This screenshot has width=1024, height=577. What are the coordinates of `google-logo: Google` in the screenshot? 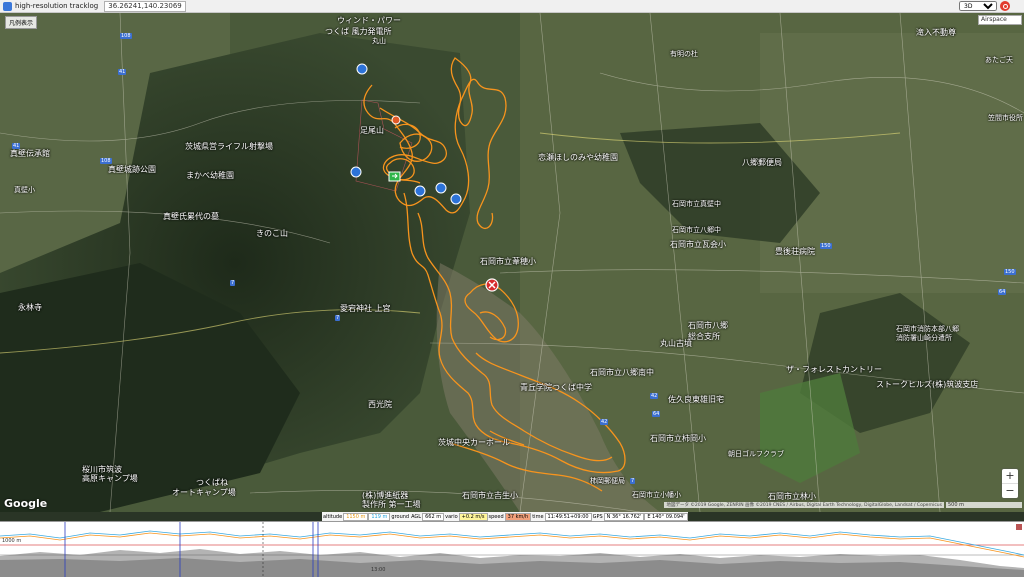 It's located at (26, 503).